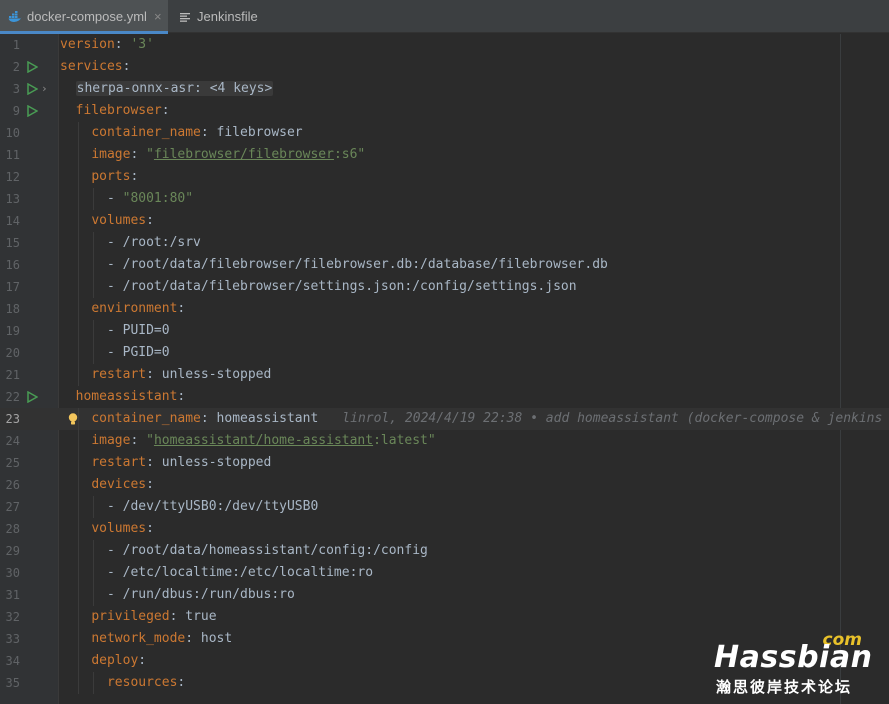 This screenshot has height=704, width=889. Describe the element at coordinates (444, 67) in the screenshot. I see `code-line: 2 services:` at that location.